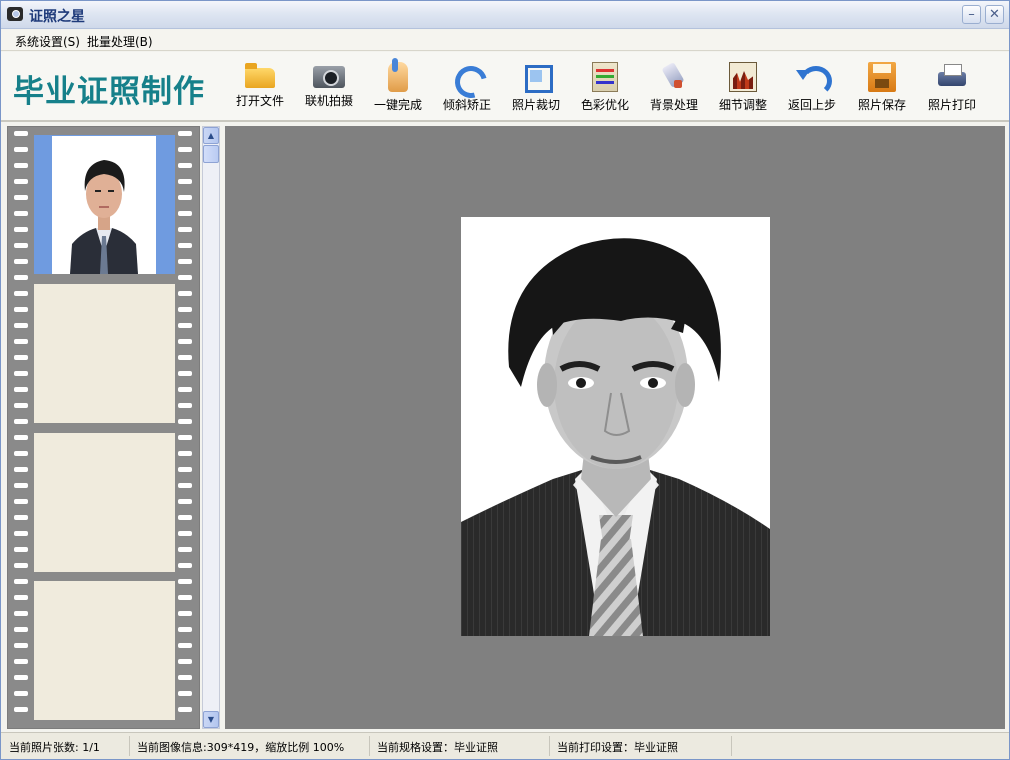  Describe the element at coordinates (617, 747) in the screenshot. I see `status-print-setting: 当前打印设置：毕业证照` at that location.